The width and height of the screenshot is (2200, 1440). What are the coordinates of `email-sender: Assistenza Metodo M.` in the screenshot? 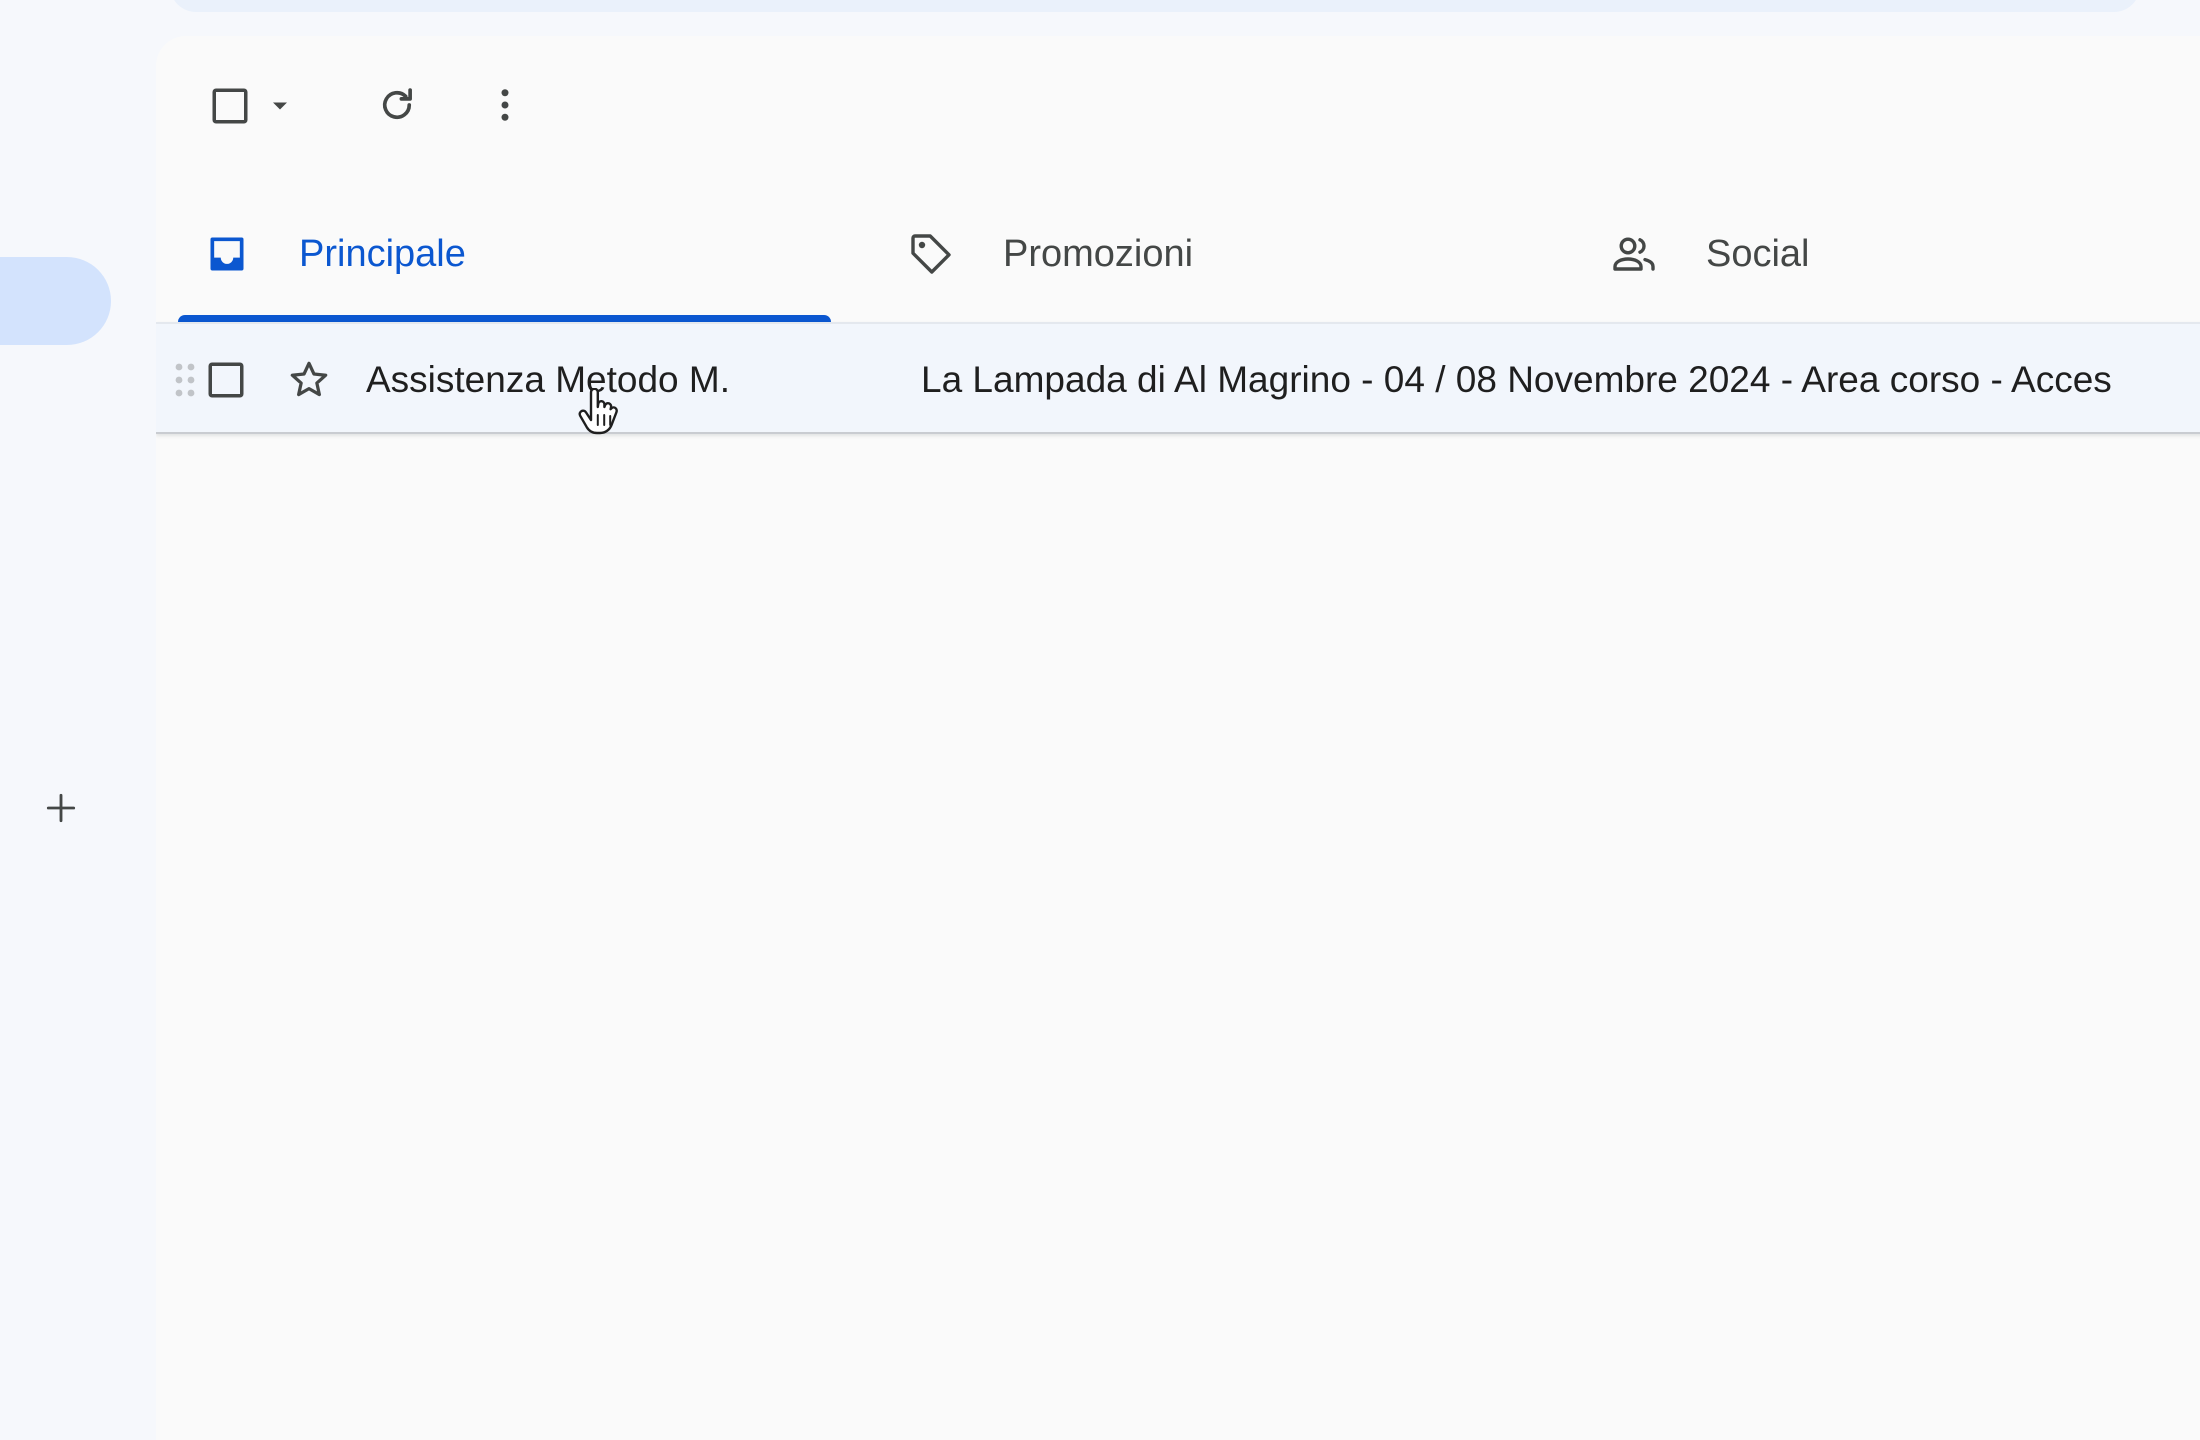 It's located at (548, 379).